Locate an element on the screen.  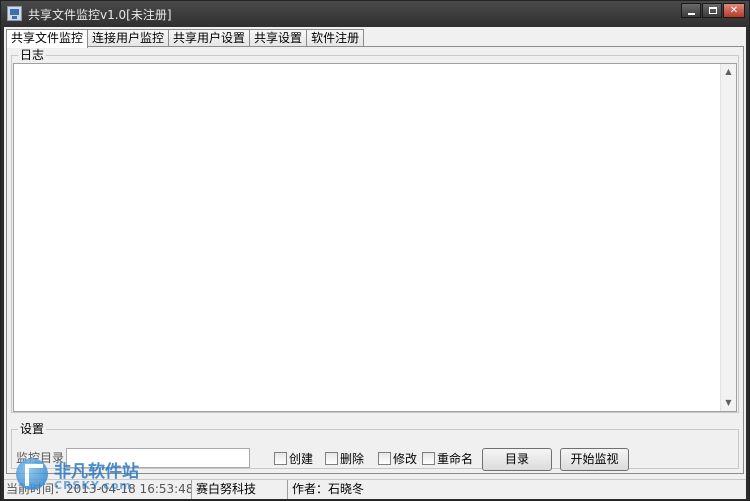
watermark-site: CRSKY.com is located at coordinates (93, 485).